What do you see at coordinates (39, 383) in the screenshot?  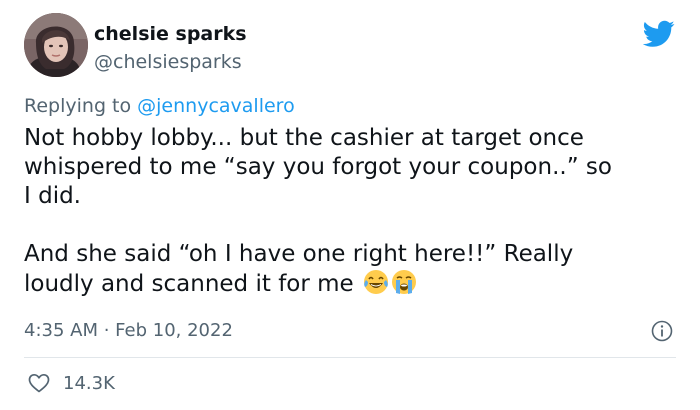 I see `heart-icon` at bounding box center [39, 383].